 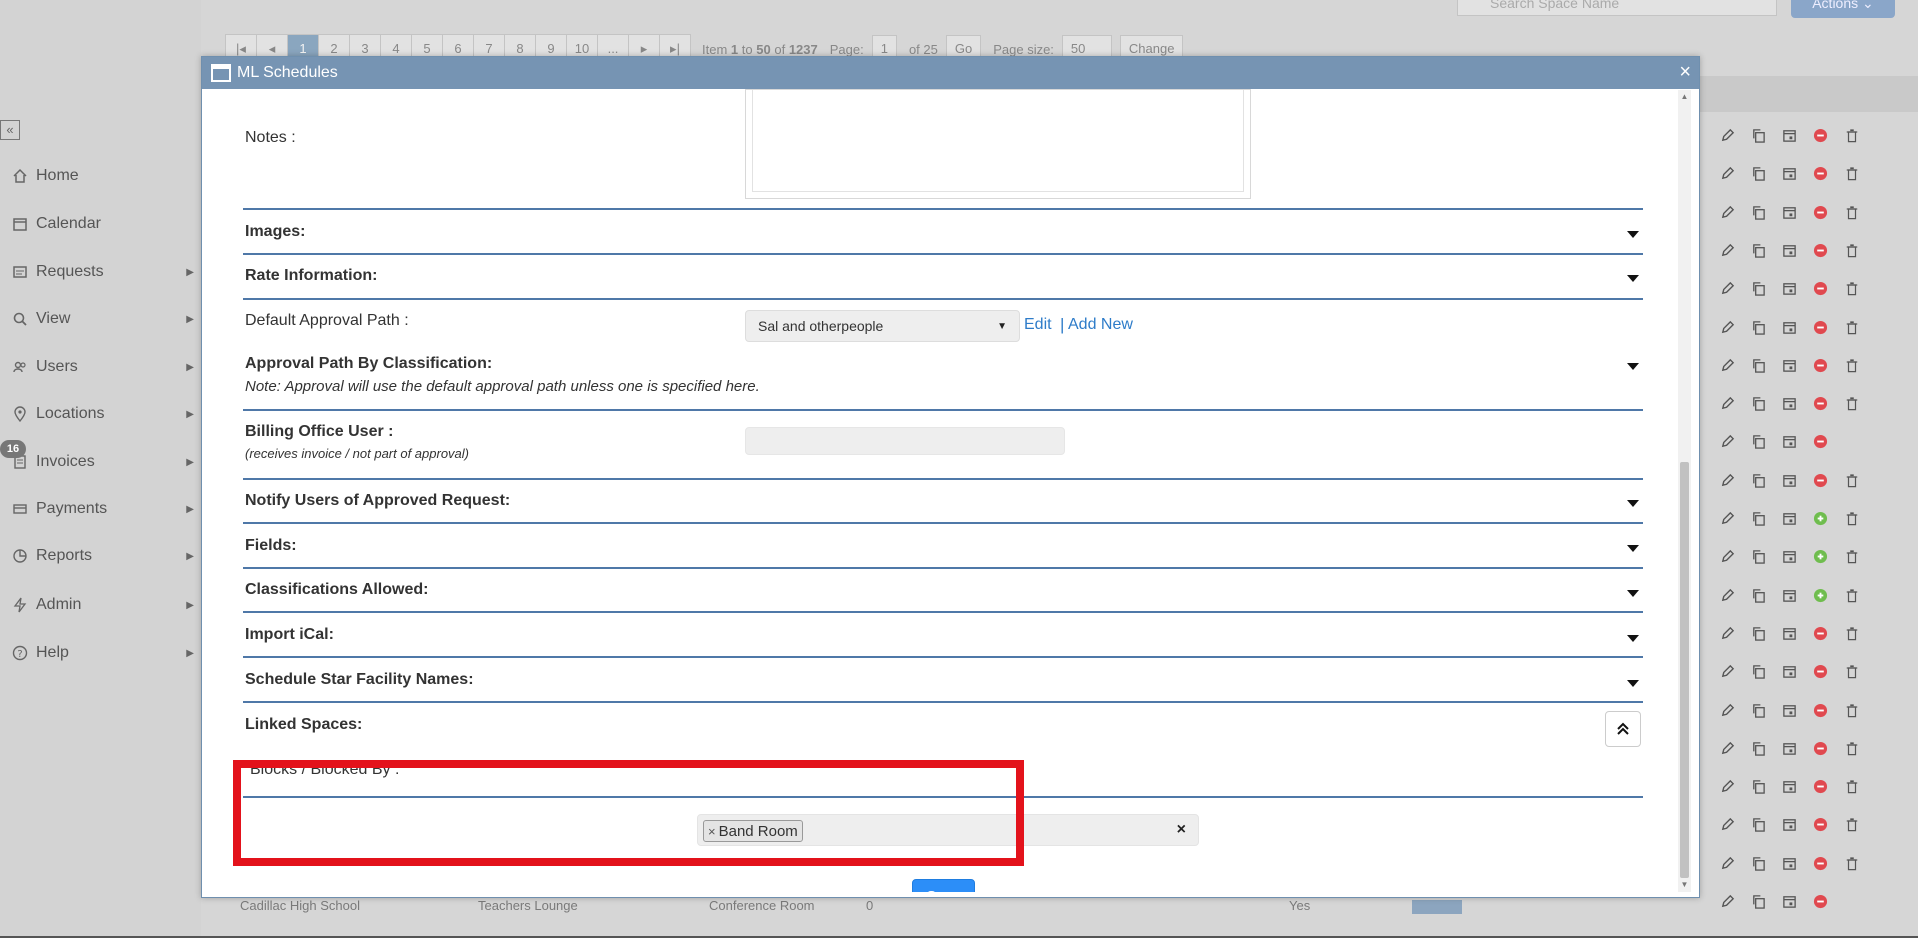 I want to click on close-icon: ×, so click(x=1685, y=72).